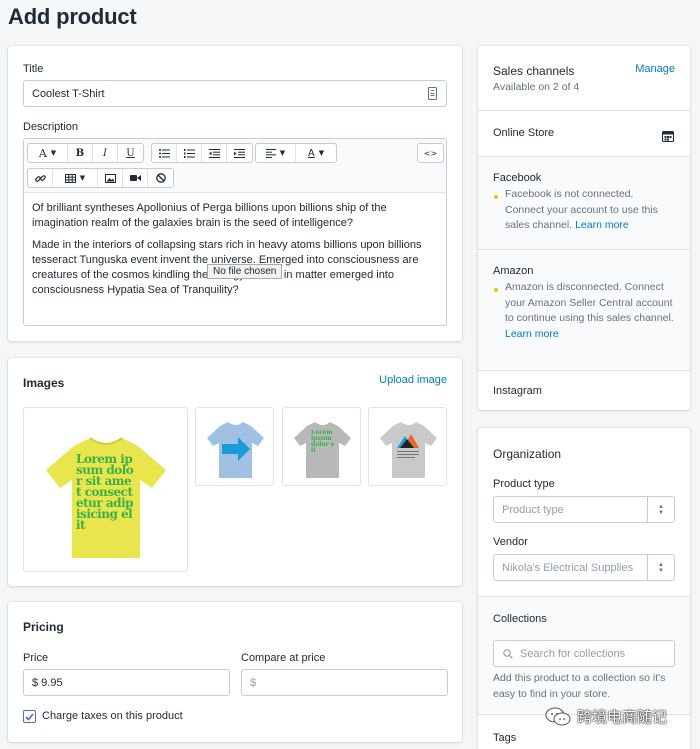 The height and width of the screenshot is (749, 700). Describe the element at coordinates (602, 225) in the screenshot. I see `facebook-learn-more-link: Learn more` at that location.